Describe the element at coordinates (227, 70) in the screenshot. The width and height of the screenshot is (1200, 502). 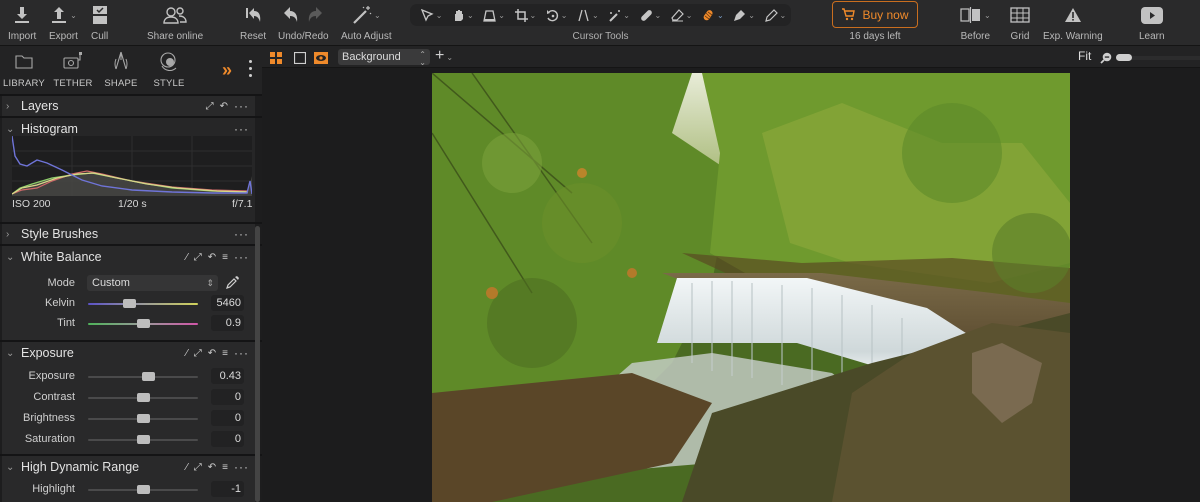
I see `more-tabs-chevron-icon: »` at that location.